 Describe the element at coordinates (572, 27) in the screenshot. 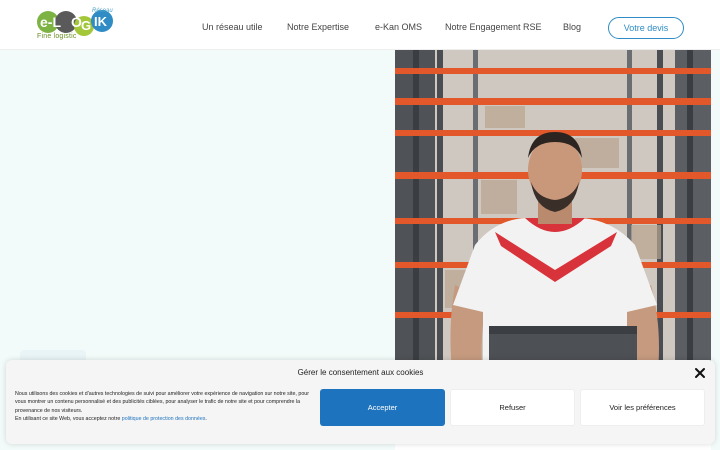

I see `nav-item-blog: Blog` at that location.